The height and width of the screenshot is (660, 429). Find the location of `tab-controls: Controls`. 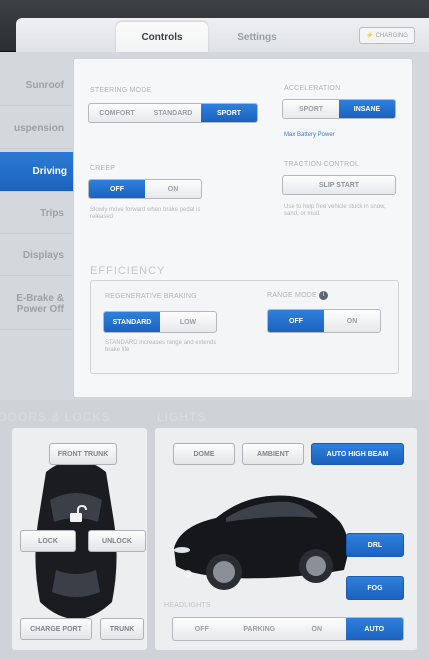

tab-controls: Controls is located at coordinates (162, 37).